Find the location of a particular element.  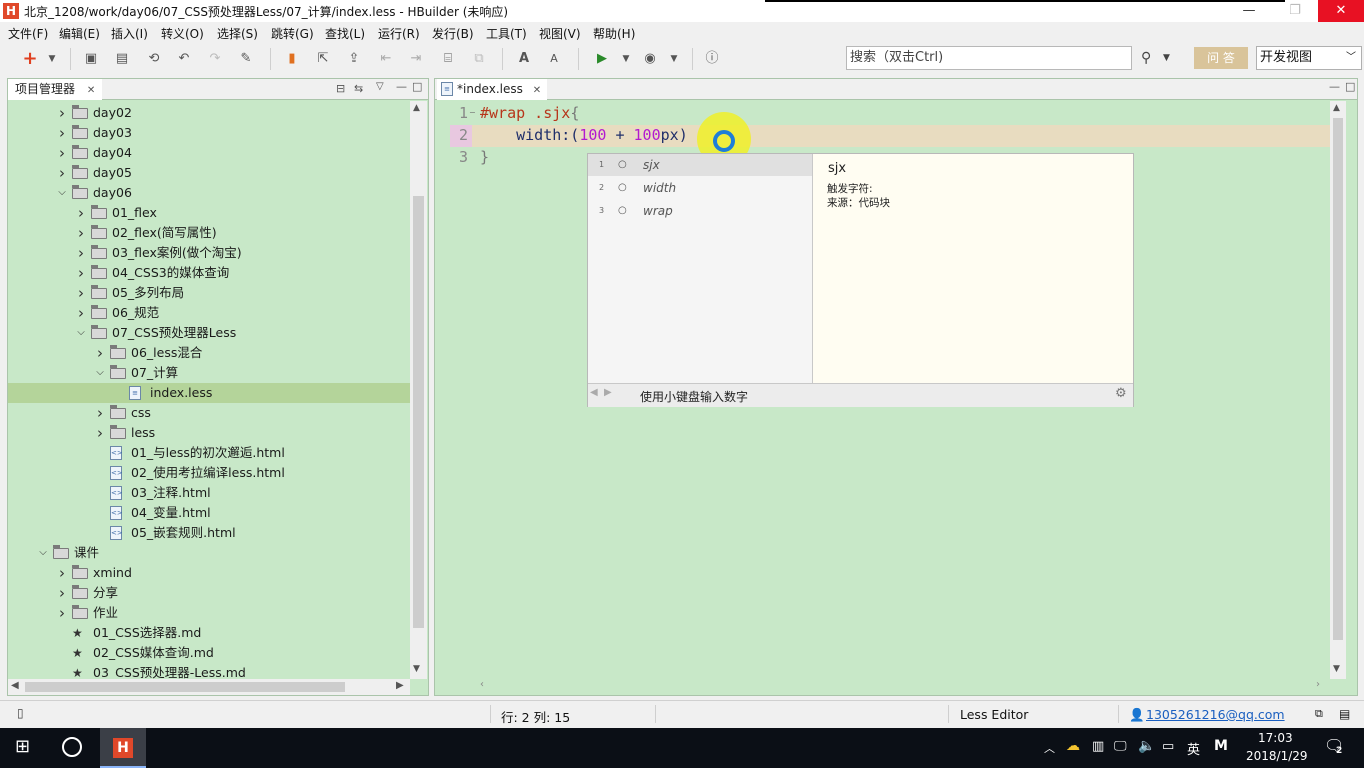

tree-item: ★ 02_CSS媒体查询.md is located at coordinates (209, 653).